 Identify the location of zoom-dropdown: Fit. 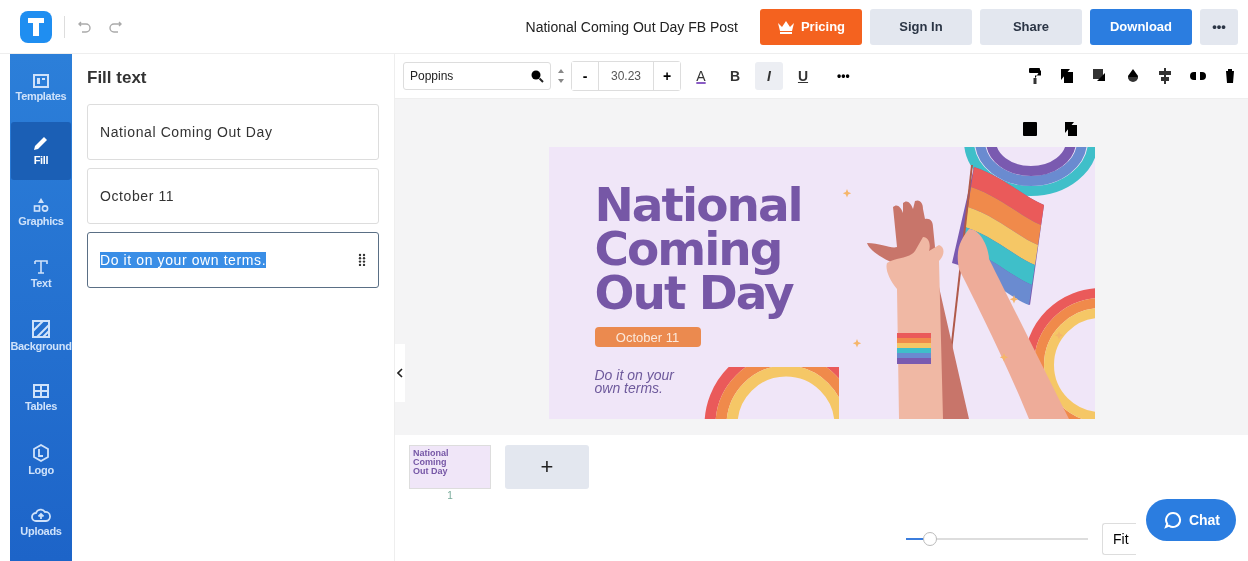
(1119, 539).